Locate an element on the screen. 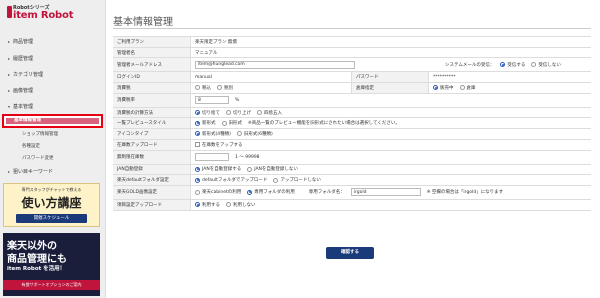 The width and height of the screenshot is (600, 298). icon-old-radio: 旧形式(6種類) is located at coordinates (254, 134).